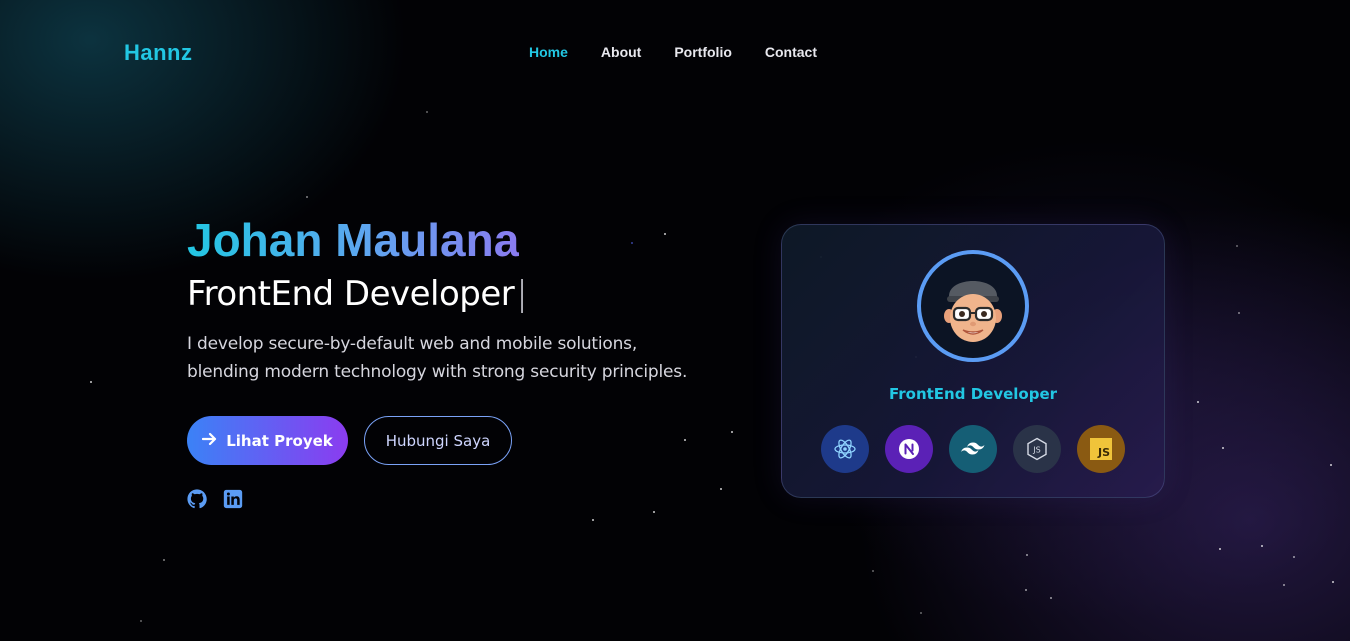 The image size is (1350, 641). I want to click on hero-role-text: FrontEnd Developer, so click(351, 294).